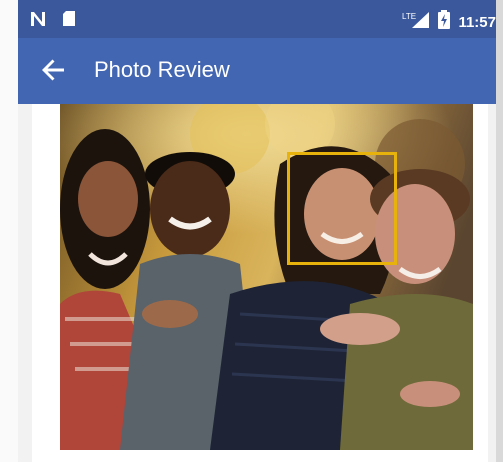 The height and width of the screenshot is (462, 503). Describe the element at coordinates (499, 231) in the screenshot. I see `right-edge` at that location.